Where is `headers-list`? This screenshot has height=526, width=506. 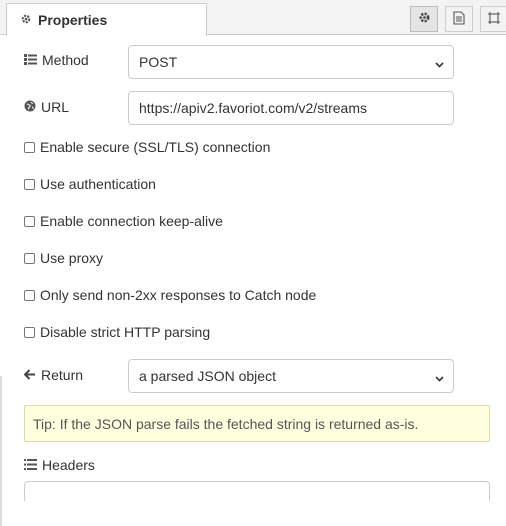
headers-list is located at coordinates (257, 491).